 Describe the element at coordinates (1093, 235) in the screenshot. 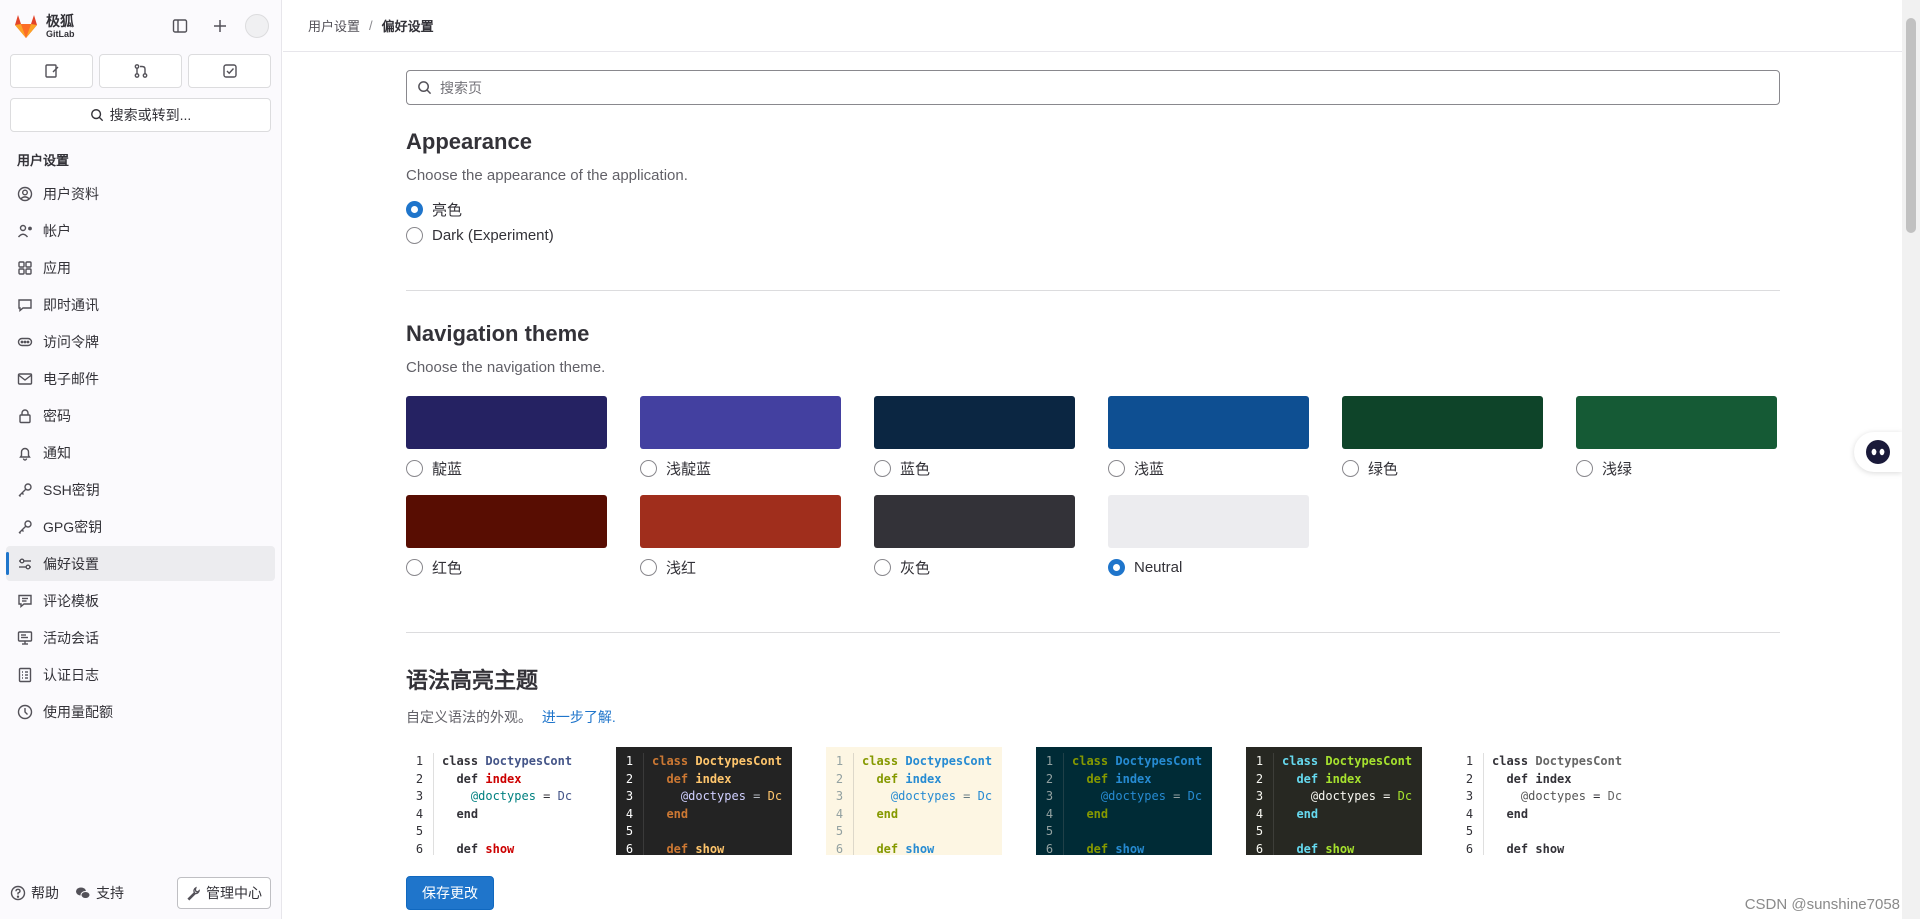

I see `appearance-option: Dark (Experiment)` at that location.